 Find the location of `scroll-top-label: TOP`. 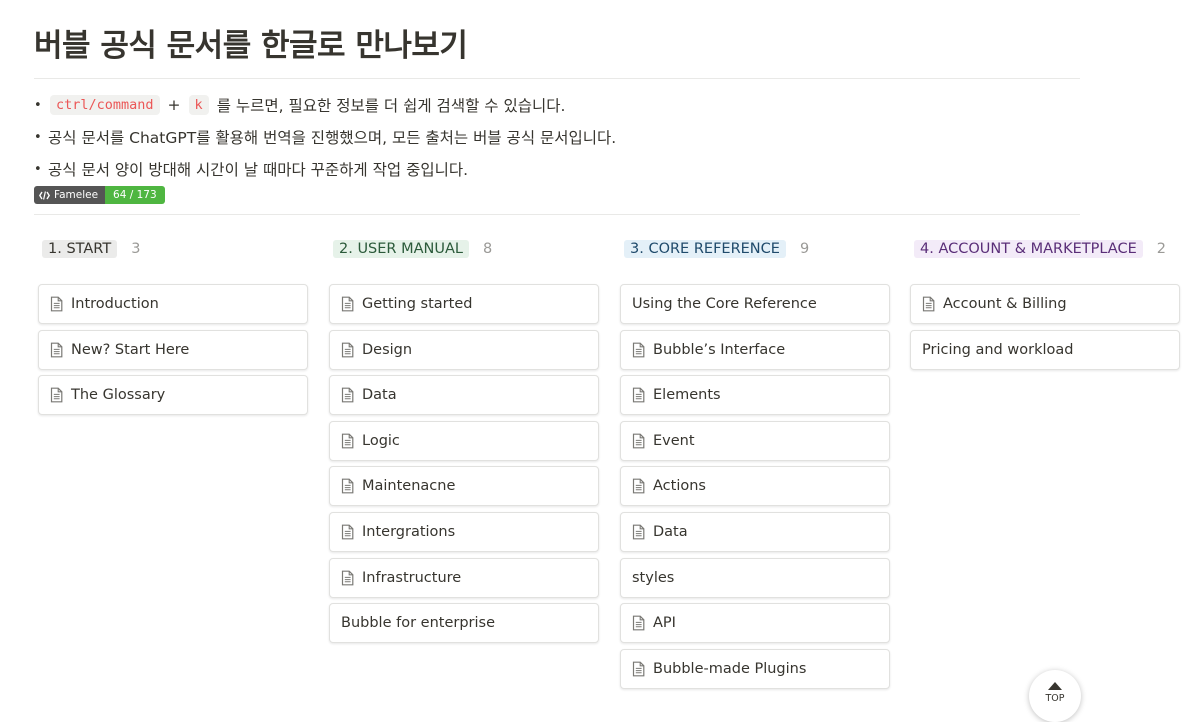

scroll-top-label: TOP is located at coordinates (1055, 698).